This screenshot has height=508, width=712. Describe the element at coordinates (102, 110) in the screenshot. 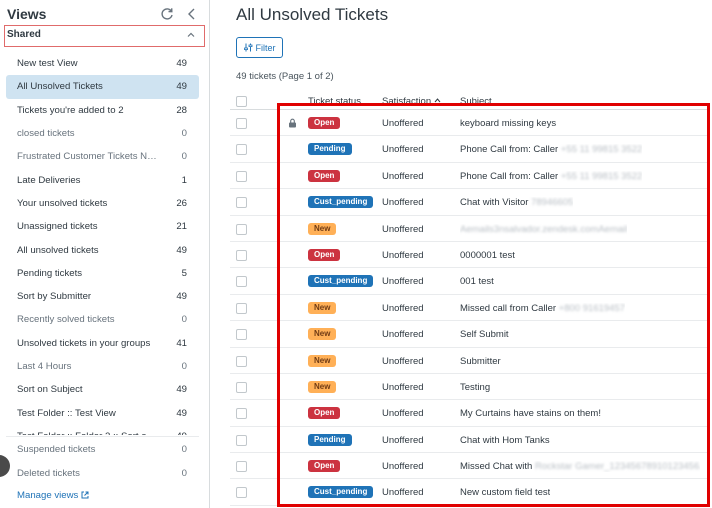

I see `view-item: Tickets you're added to 2 28` at that location.